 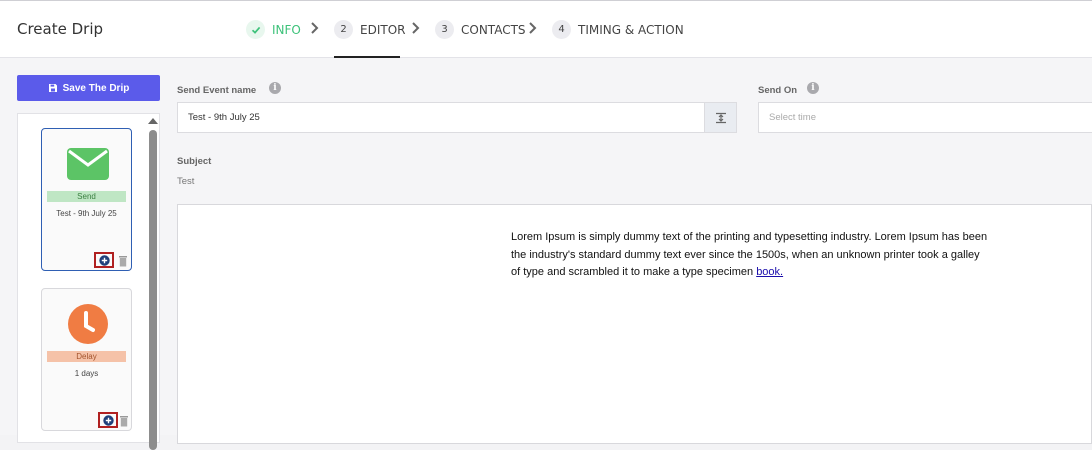 I want to click on scrollbar, so click(x=153, y=290).